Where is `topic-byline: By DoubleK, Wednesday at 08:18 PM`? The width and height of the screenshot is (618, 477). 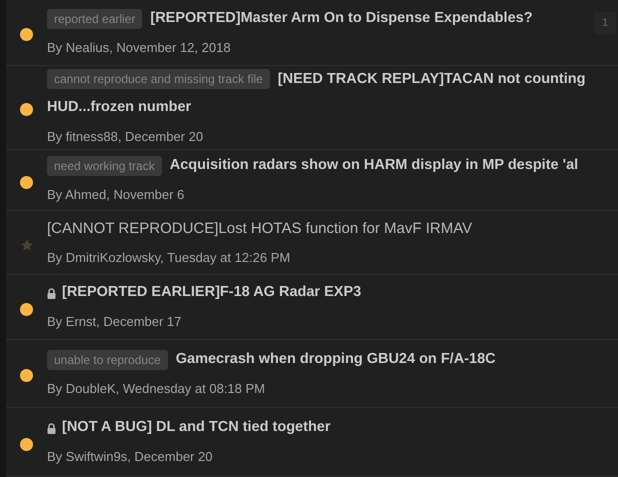 topic-byline: By DoubleK, Wednesday at 08:18 PM is located at coordinates (156, 389).